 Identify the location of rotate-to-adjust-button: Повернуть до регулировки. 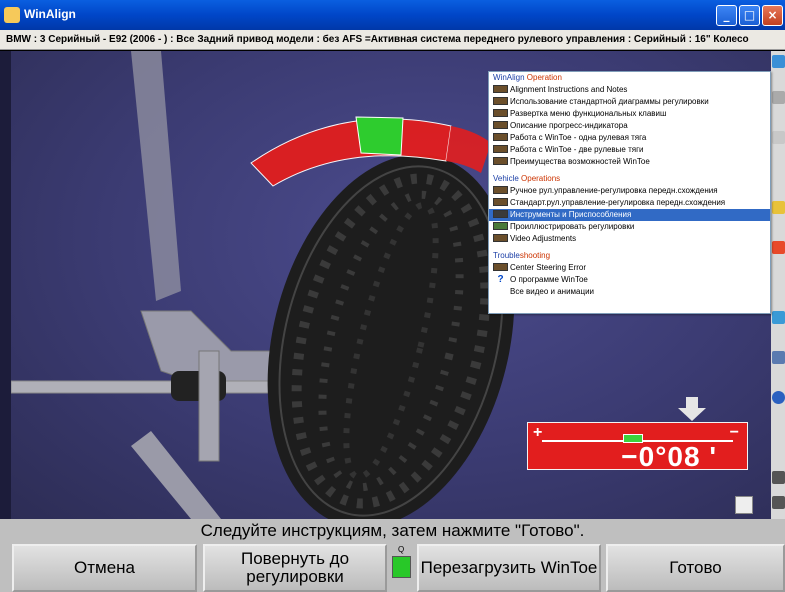
(295, 568).